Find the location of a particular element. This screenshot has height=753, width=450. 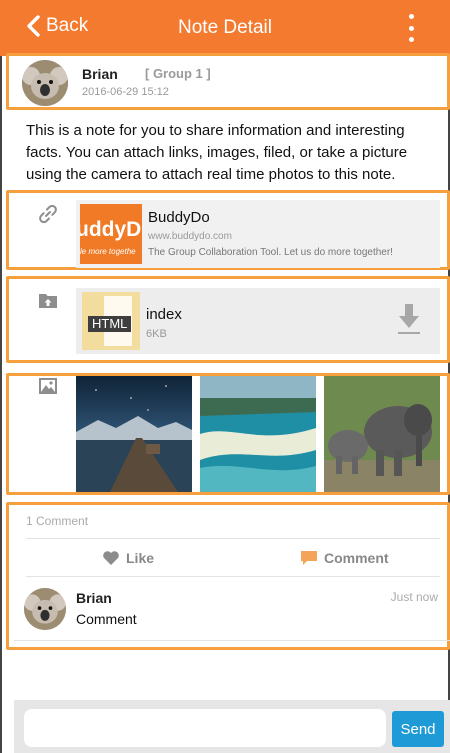

download-icon is located at coordinates (409, 319).